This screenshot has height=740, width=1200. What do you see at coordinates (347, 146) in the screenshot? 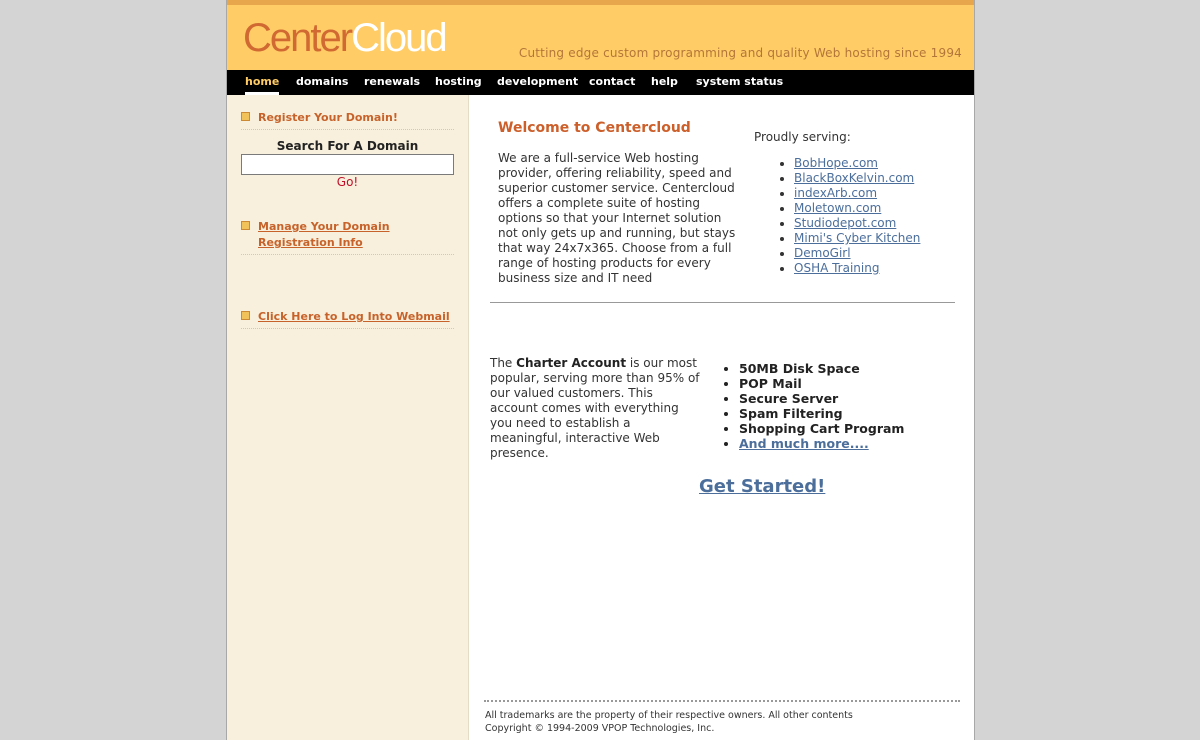
I see `search-title: Search For A Domain` at bounding box center [347, 146].